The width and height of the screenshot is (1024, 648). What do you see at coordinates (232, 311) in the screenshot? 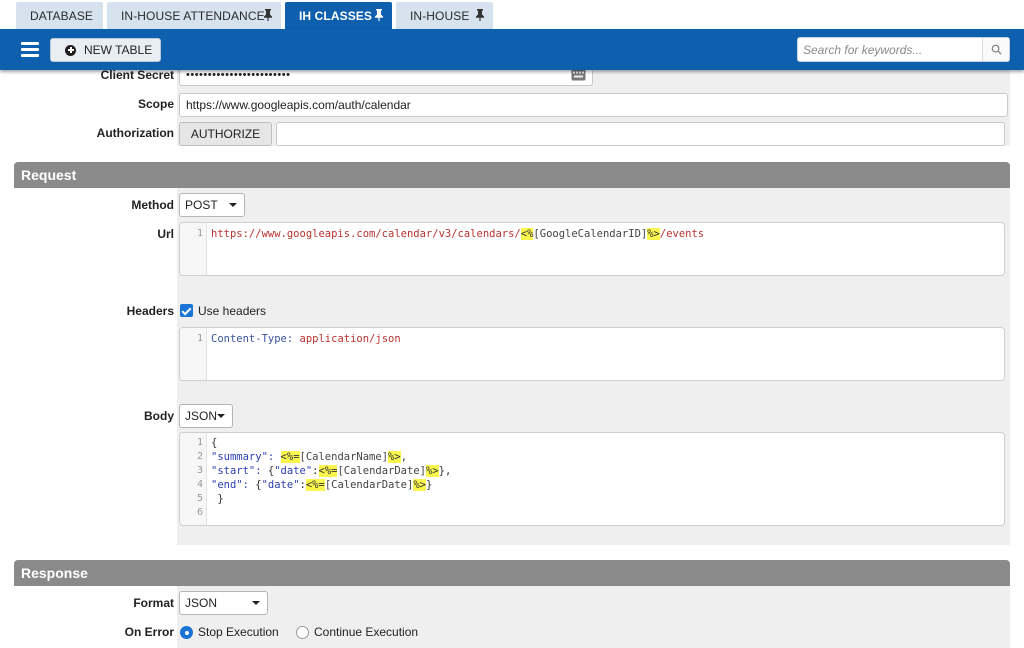
I see `use-headers-label: Use headers` at bounding box center [232, 311].